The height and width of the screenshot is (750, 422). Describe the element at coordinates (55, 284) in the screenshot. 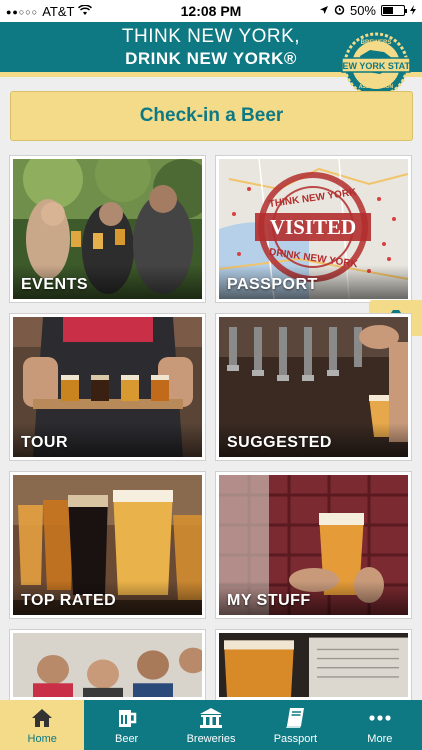

I see `tile-events-label: EVENTS` at that location.